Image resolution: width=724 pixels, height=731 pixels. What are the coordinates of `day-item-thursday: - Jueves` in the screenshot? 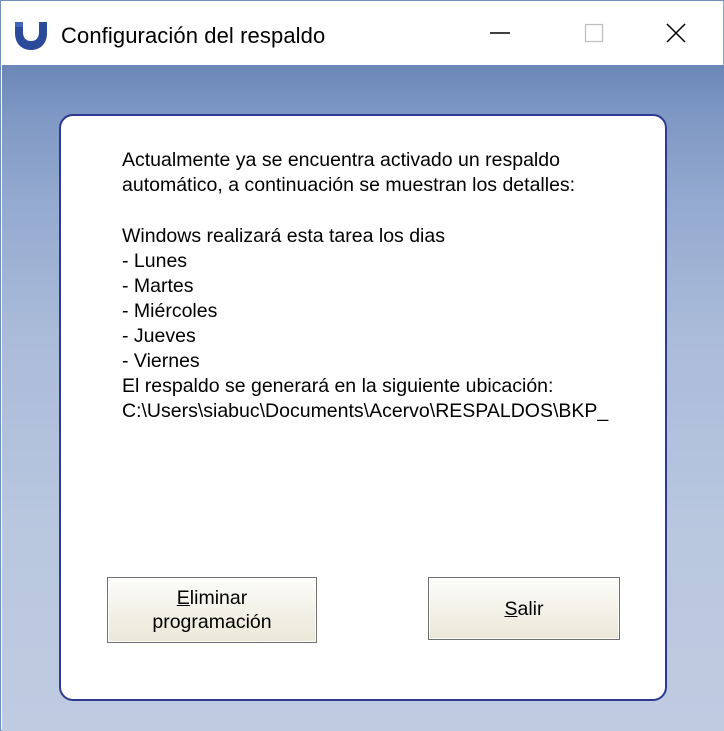 It's located at (159, 336).